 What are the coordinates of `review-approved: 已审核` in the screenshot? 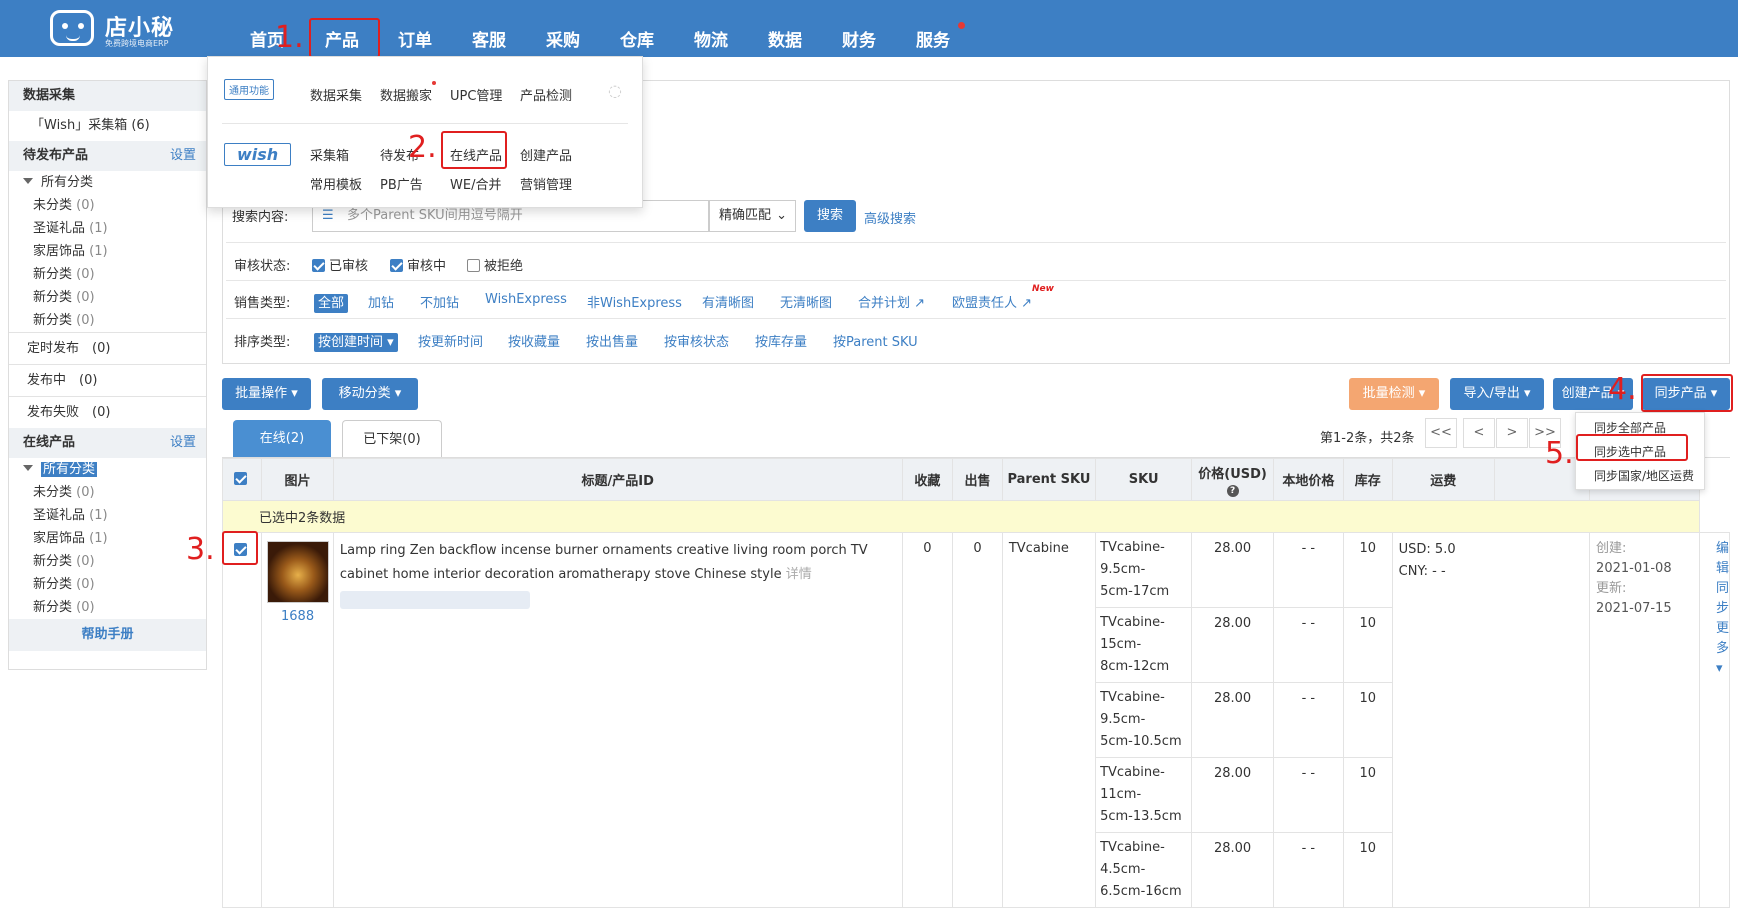 It's located at (340, 264).